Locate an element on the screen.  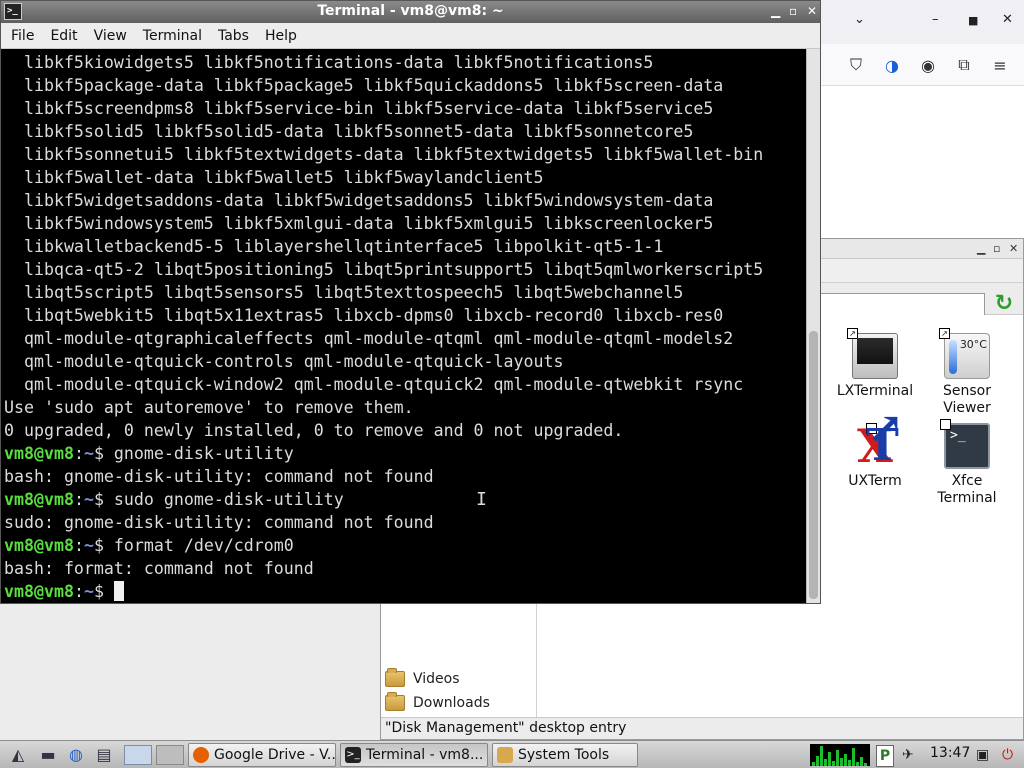
menu-icon: ≡ is located at coordinates (1000, 65).